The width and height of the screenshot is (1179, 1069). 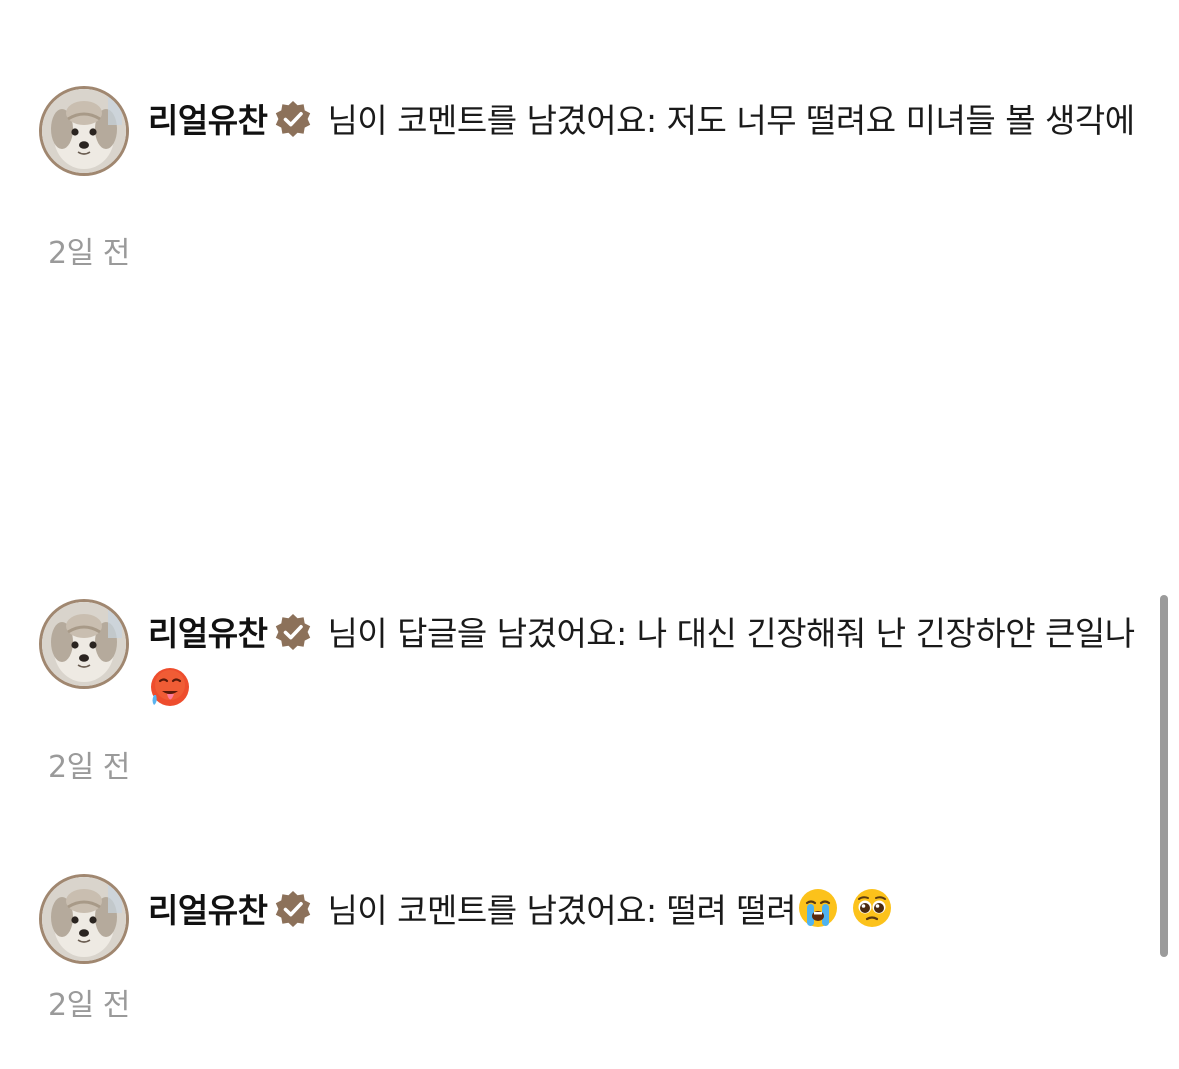 What do you see at coordinates (885, 633) in the screenshot?
I see `comment-text: 나 대신 긴장해줘 난 긴장하얀 큰일나` at bounding box center [885, 633].